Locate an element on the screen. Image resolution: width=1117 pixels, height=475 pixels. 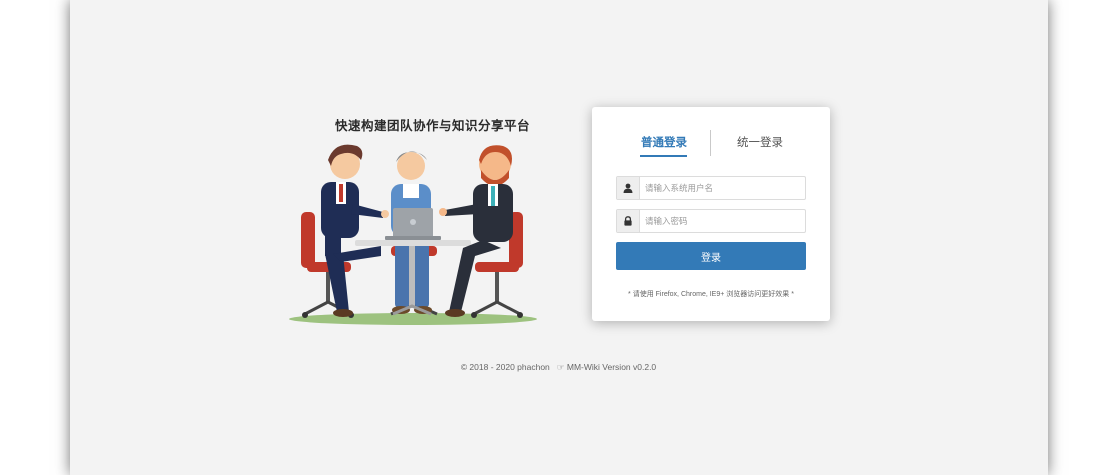
version-link: MM-Wiki Version v0.2.0 is located at coordinates (611, 367).